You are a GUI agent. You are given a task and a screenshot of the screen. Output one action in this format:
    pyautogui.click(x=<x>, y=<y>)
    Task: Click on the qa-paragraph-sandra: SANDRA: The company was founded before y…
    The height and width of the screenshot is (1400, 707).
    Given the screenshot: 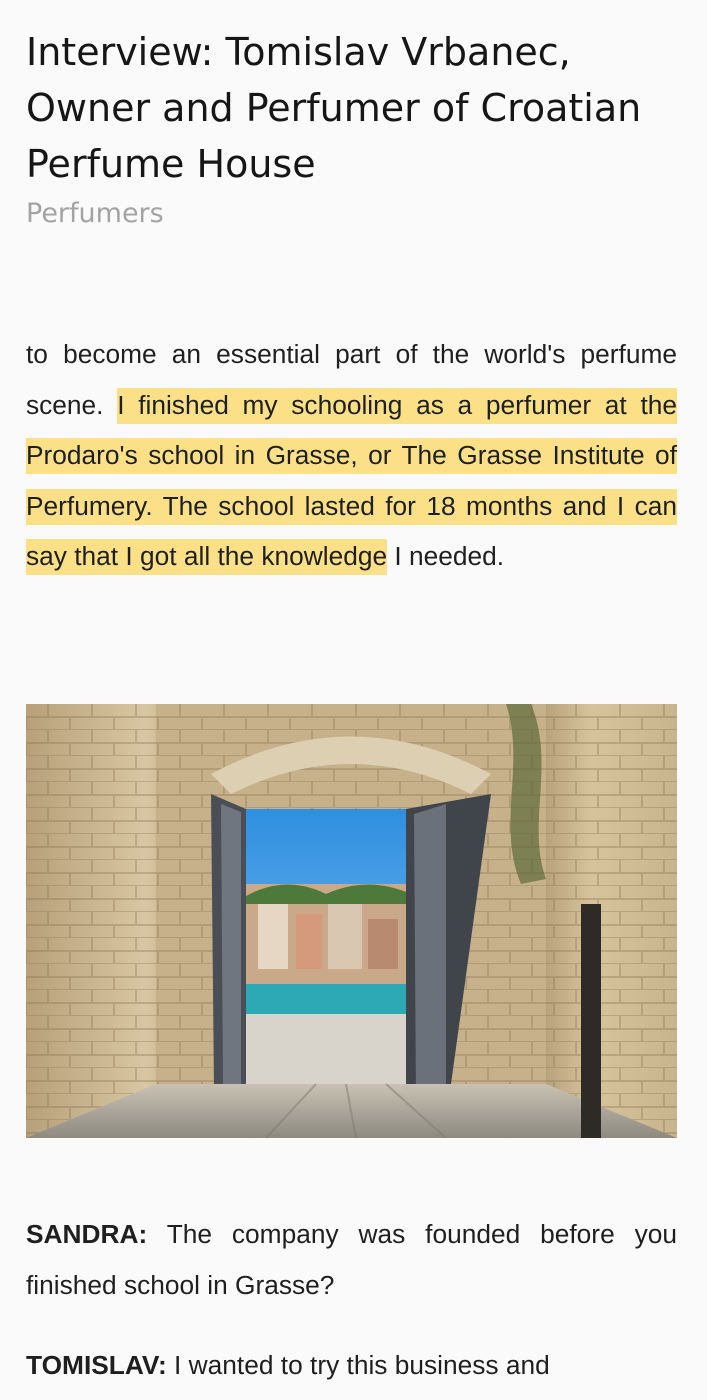 What is the action you would take?
    pyautogui.click(x=351, y=1259)
    